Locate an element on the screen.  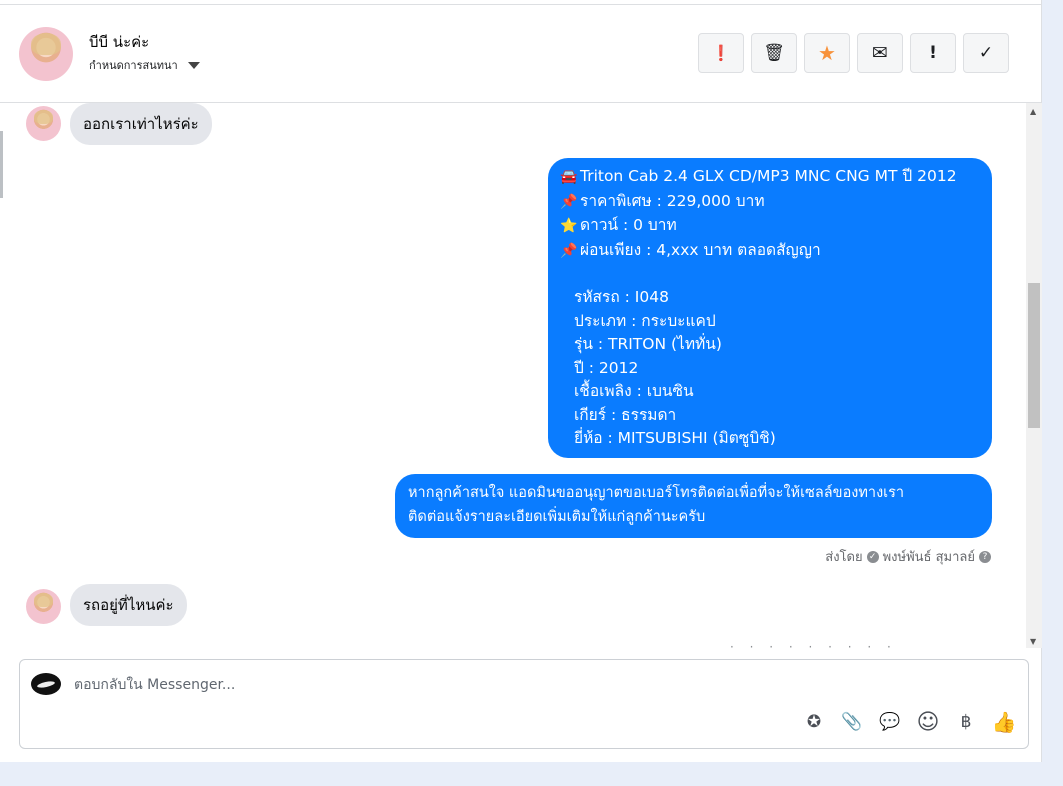
incoming-message: รถอยู่ที่ไหนค่ะ is located at coordinates (128, 605).